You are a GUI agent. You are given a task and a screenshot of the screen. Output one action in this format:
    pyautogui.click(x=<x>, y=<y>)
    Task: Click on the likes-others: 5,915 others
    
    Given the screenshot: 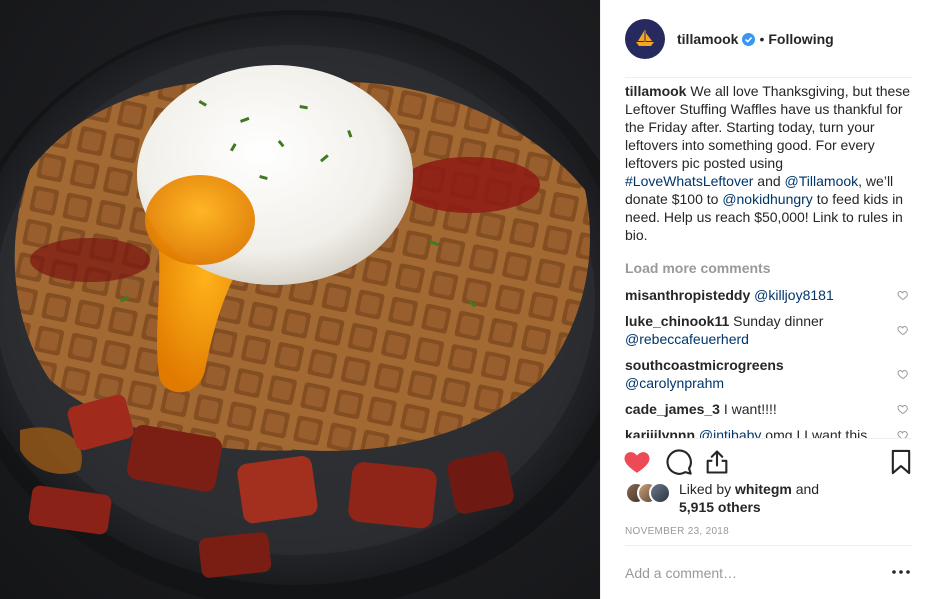 What is the action you would take?
    pyautogui.click(x=720, y=507)
    